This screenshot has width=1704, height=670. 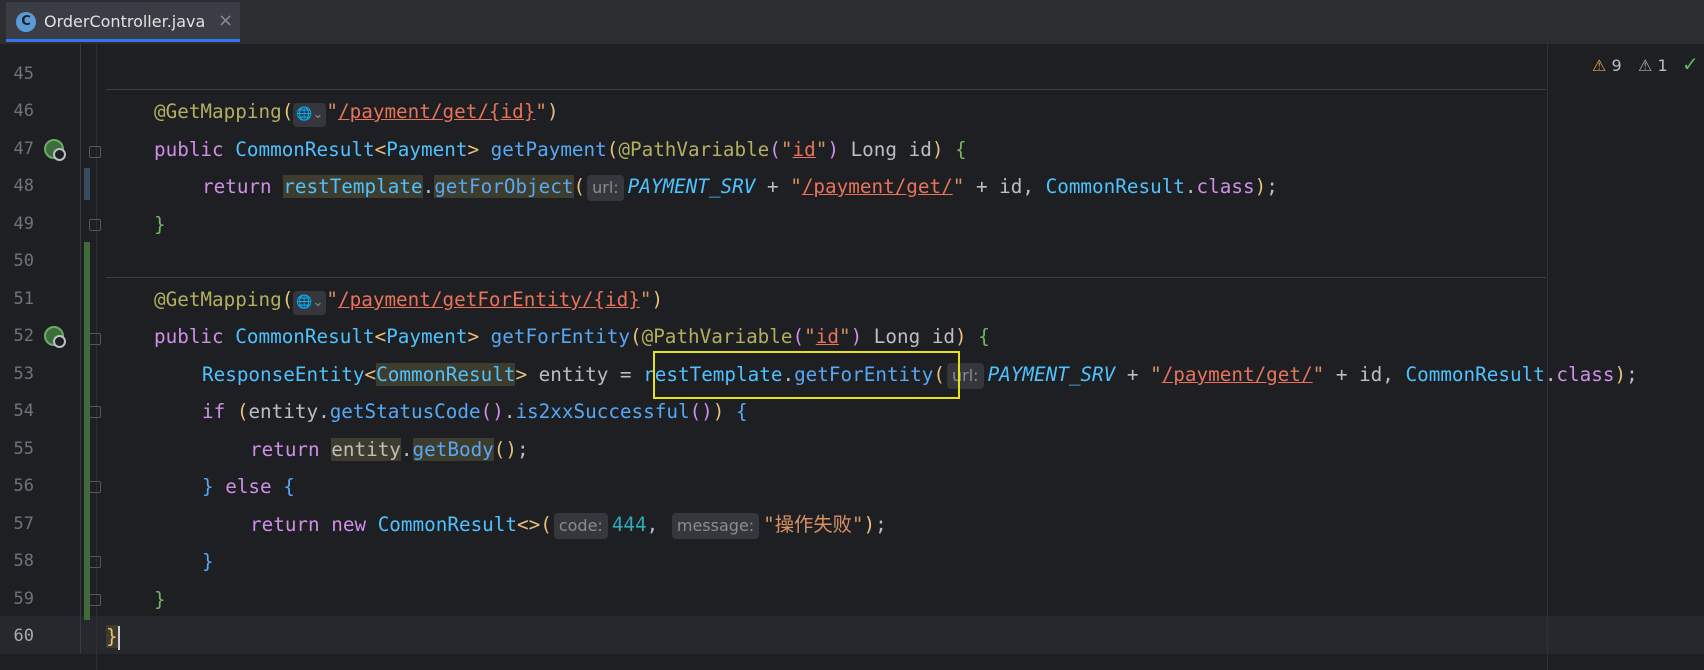 I want to click on warnings-count: 9, so click(x=1616, y=65).